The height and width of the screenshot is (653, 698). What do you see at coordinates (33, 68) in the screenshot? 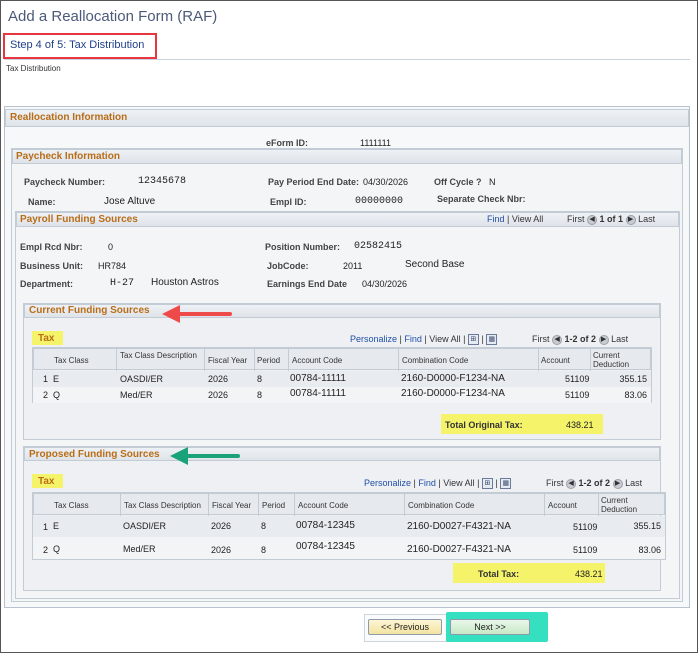
I see `page-subtitle: Tax Distribution` at bounding box center [33, 68].